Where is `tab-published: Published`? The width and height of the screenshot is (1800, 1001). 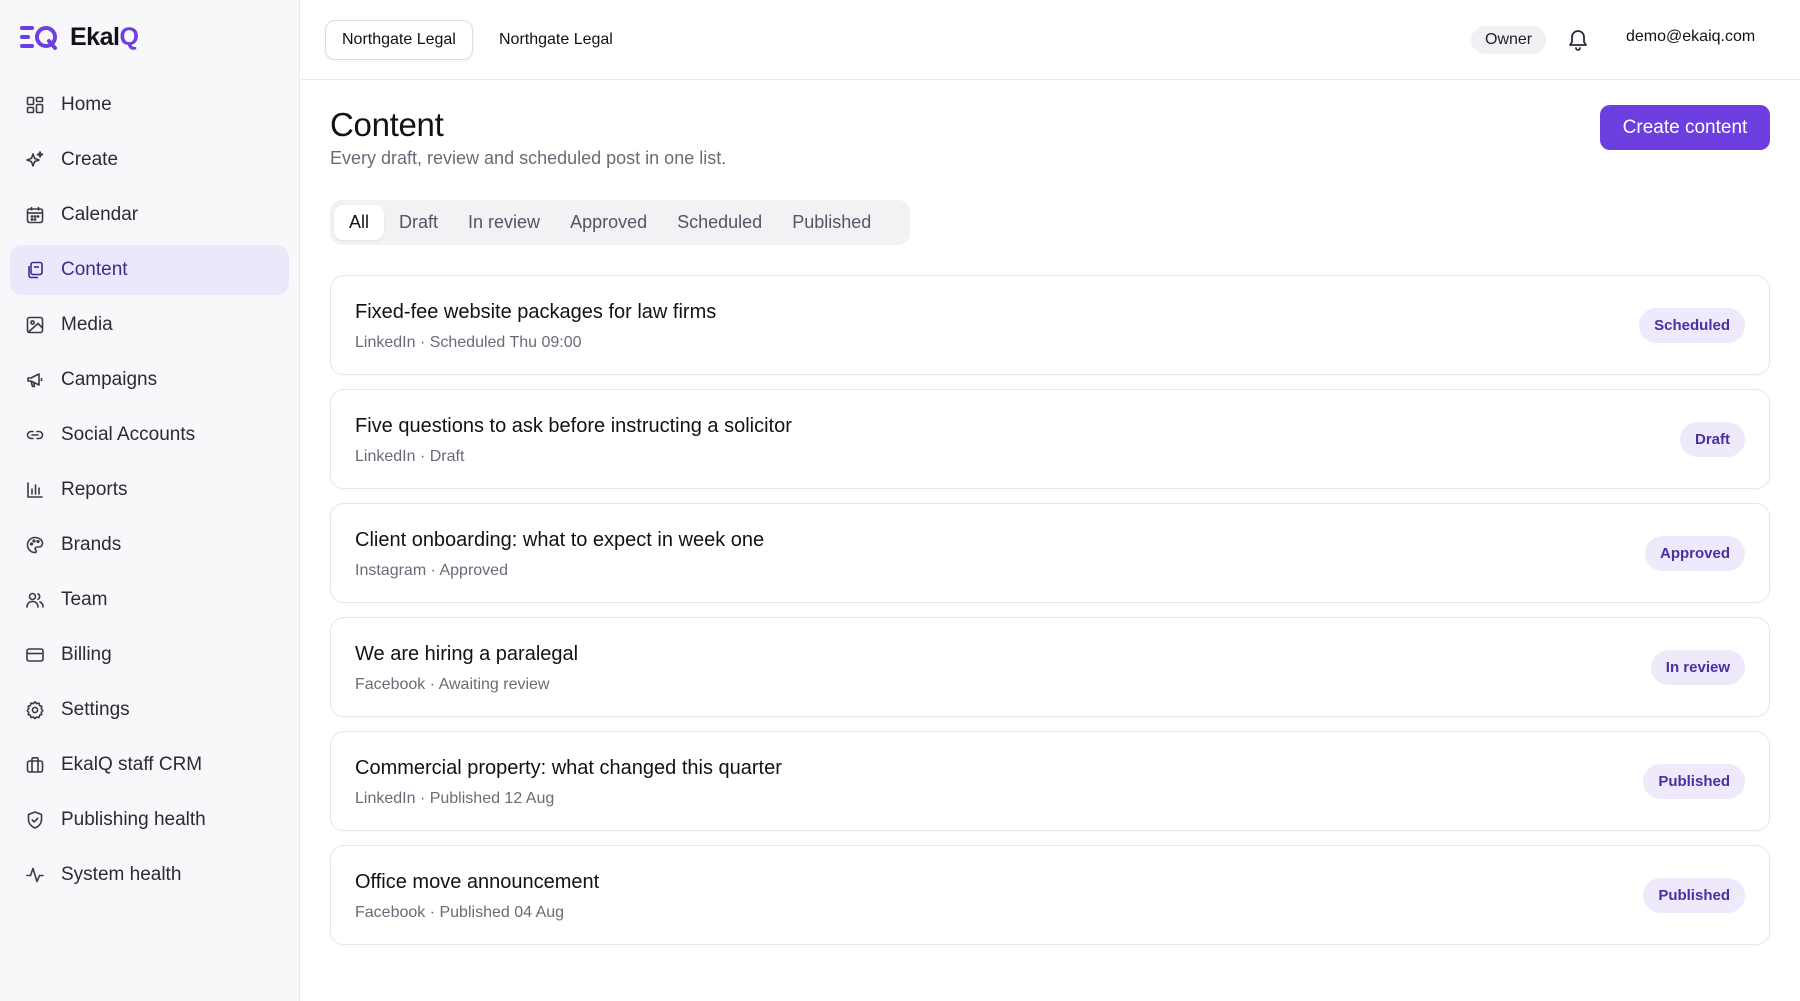
tab-published: Published is located at coordinates (831, 222).